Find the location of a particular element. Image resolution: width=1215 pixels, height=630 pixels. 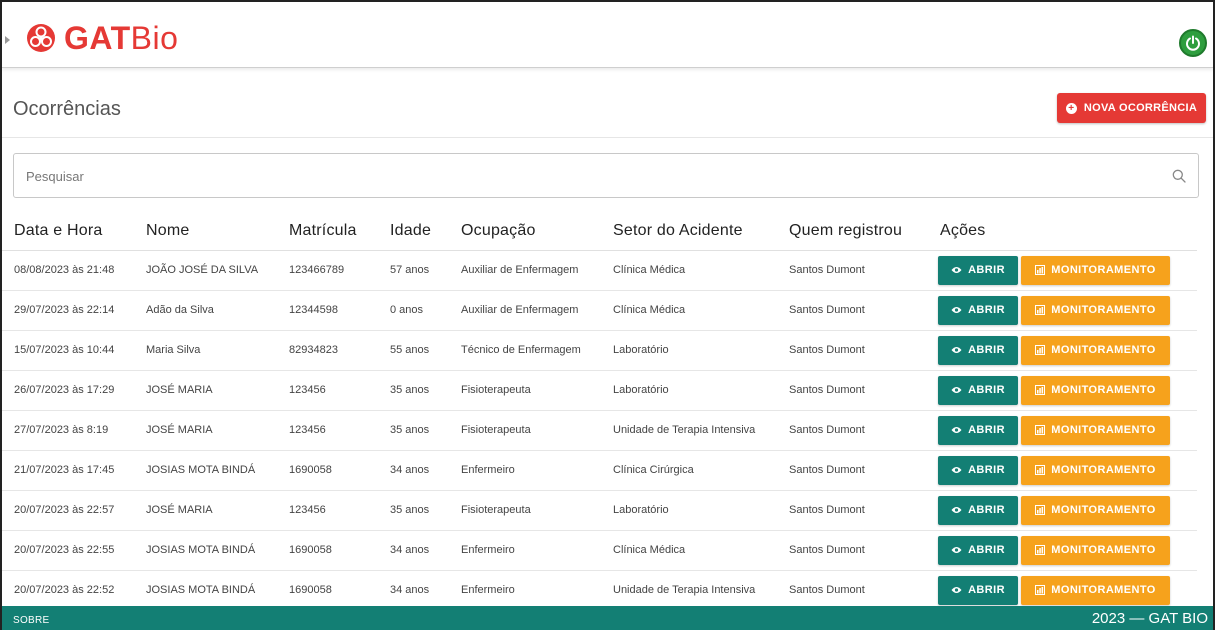

cell-name: JOÃO JOSÉ DA SILVA is located at coordinates (205, 270).